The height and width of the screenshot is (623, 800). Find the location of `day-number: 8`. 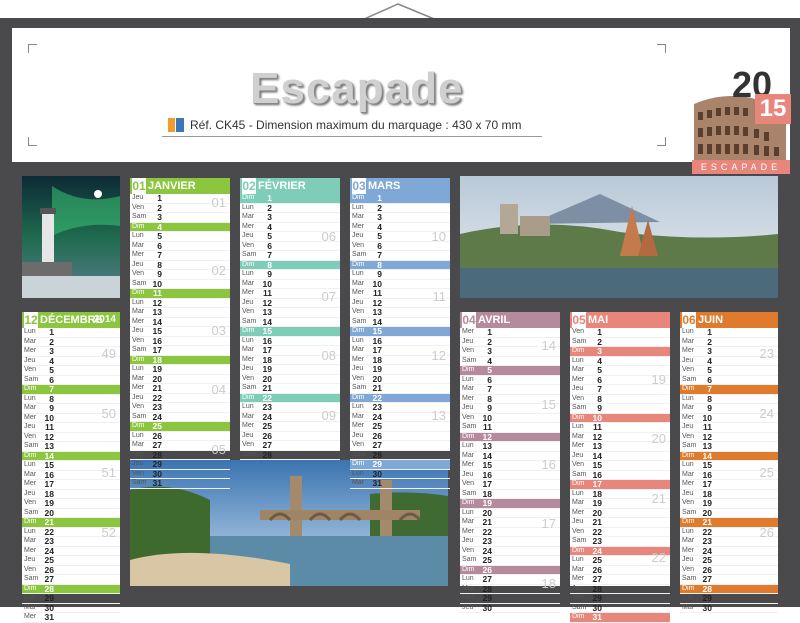

day-number: 8 is located at coordinates (269, 264).